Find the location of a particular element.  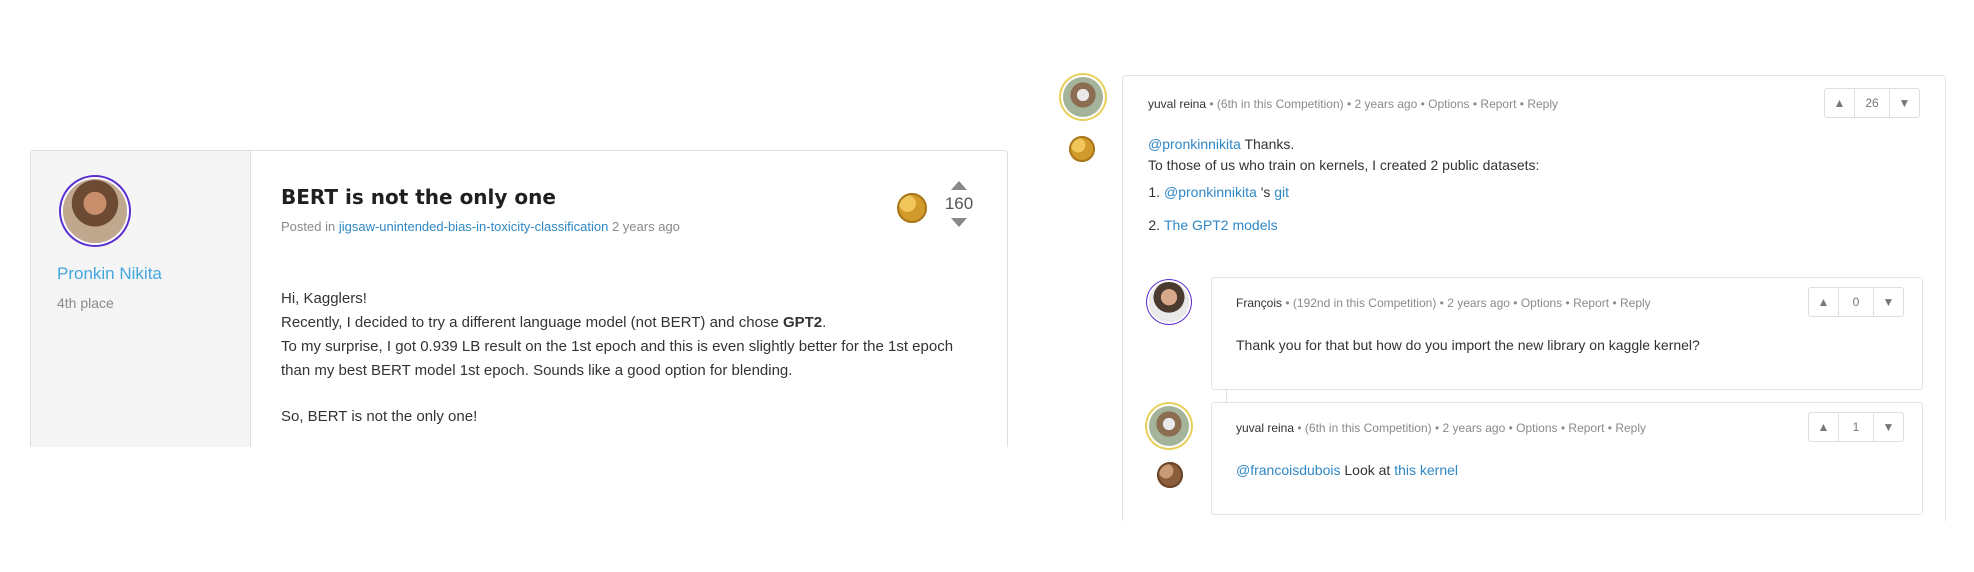

author-name-link: Pronkin Nikita is located at coordinates (109, 274).